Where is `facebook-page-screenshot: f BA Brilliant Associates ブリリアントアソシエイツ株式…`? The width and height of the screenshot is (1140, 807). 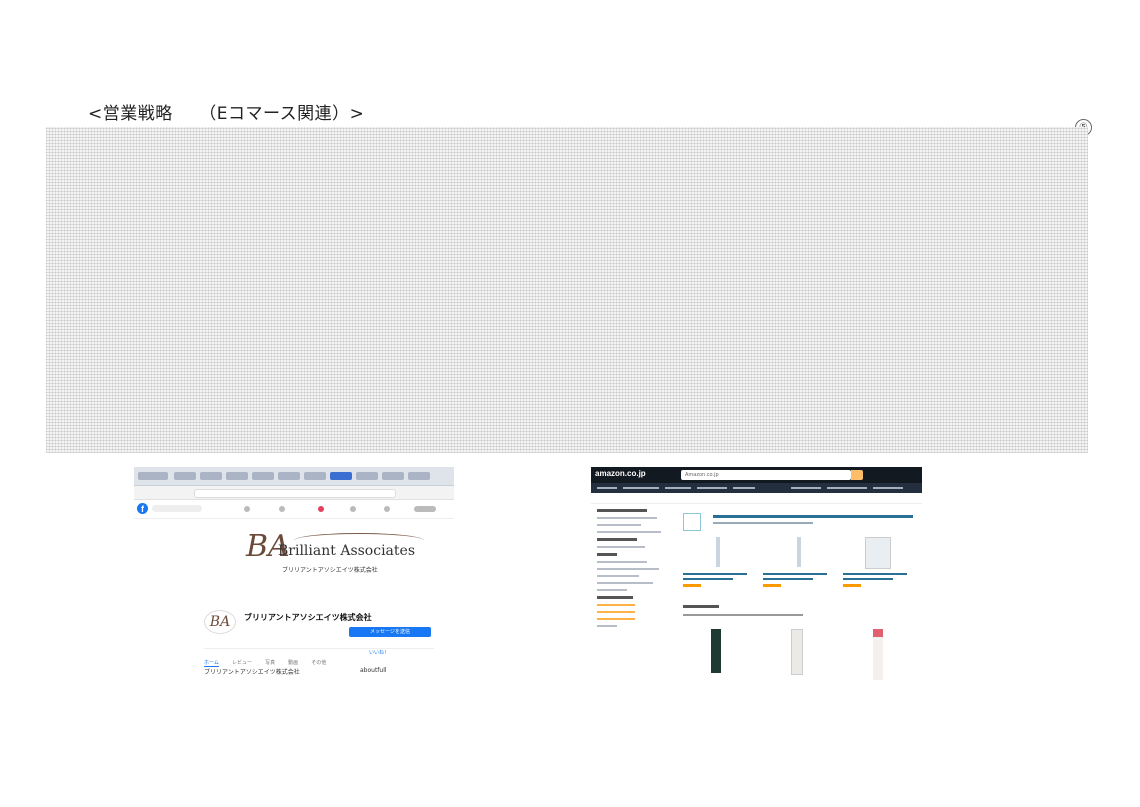
facebook-page-screenshot: f BA Brilliant Associates ブリリアントアソシエイツ株式… is located at coordinates (294, 573).